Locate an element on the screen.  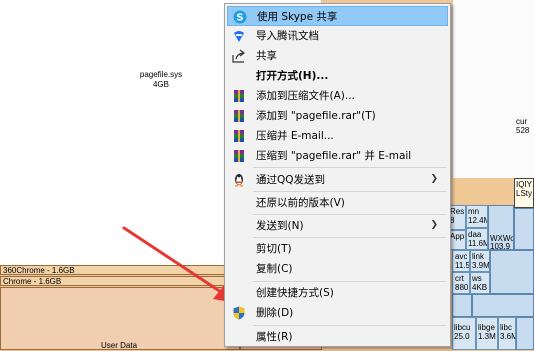
menu-item-compress-to-rar-email: 压缩到 "pagefile.rar" 并 E-mail is located at coordinates (337, 156).